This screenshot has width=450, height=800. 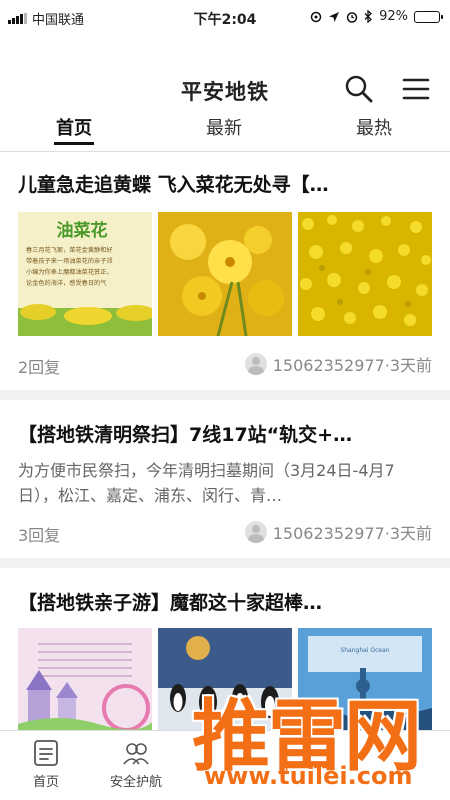 I want to click on thumbnail-flower, so click(x=225, y=274).